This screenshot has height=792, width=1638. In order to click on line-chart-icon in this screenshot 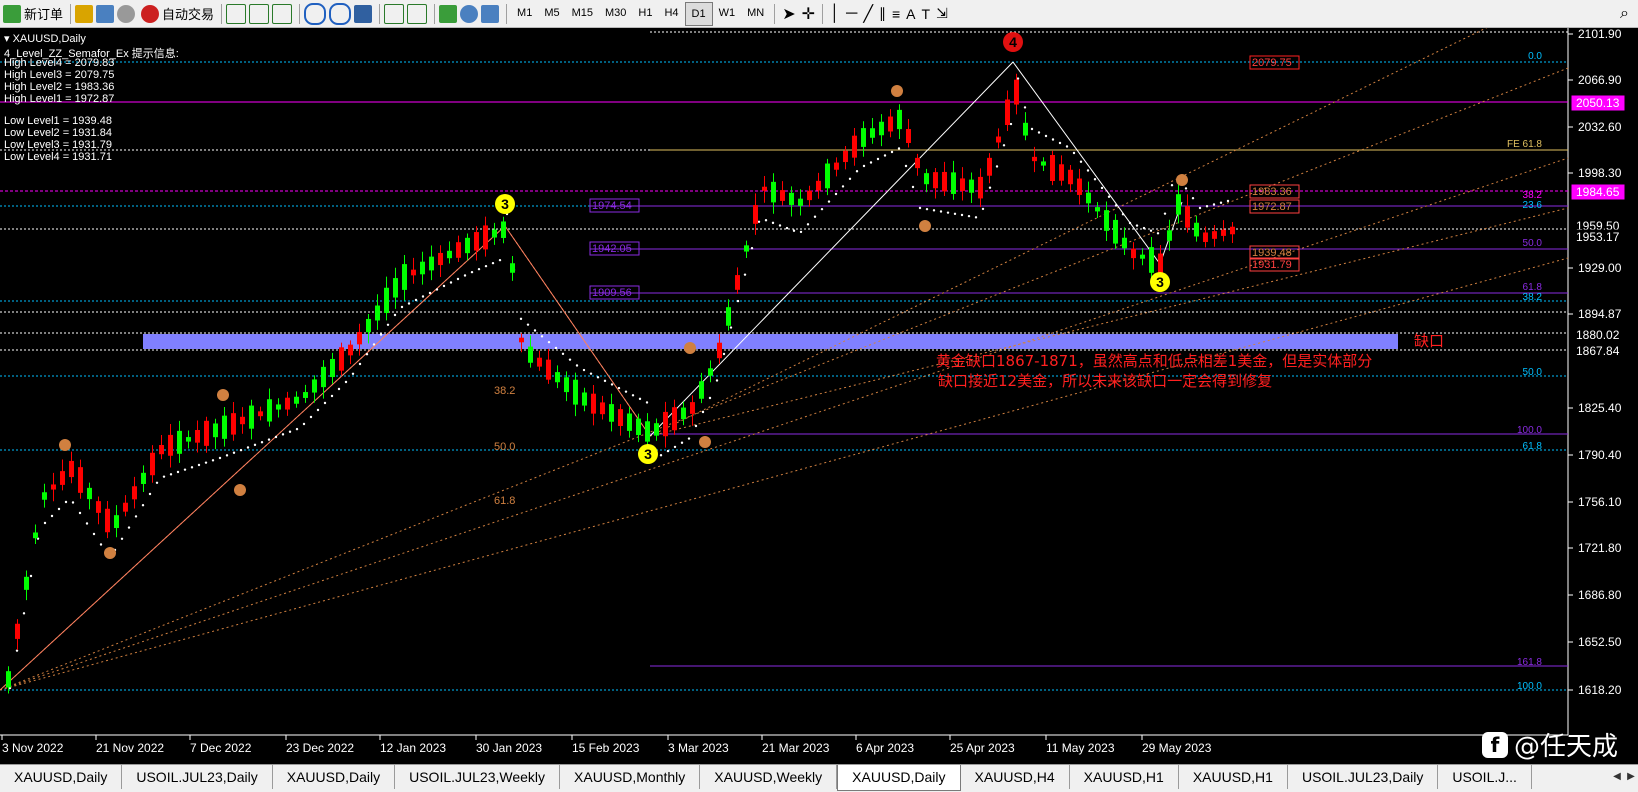, I will do `click(282, 13)`.